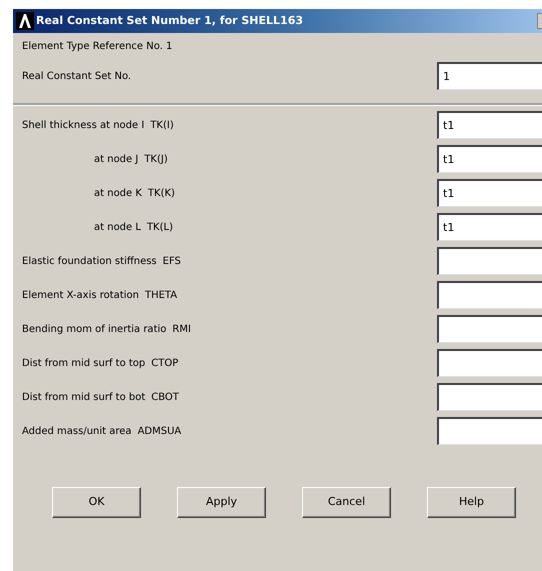 Image resolution: width=542 pixels, height=571 pixels. I want to click on field-label: Bending mom of inertia ratio, so click(94, 329).